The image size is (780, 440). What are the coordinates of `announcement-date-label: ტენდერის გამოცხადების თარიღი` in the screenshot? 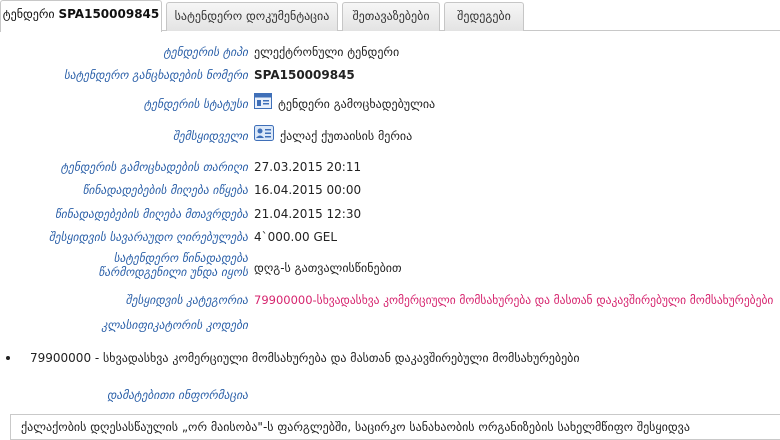 It's located at (154, 167).